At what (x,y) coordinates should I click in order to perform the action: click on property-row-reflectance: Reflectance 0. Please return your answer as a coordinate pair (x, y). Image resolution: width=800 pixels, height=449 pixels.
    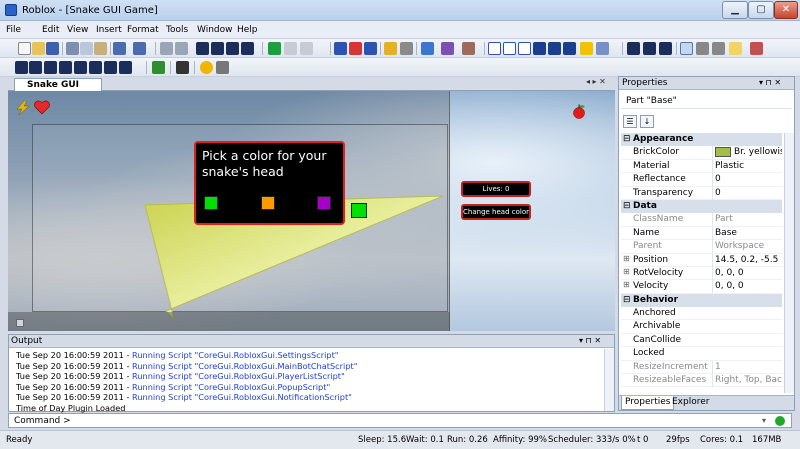
    Looking at the image, I should click on (701, 180).